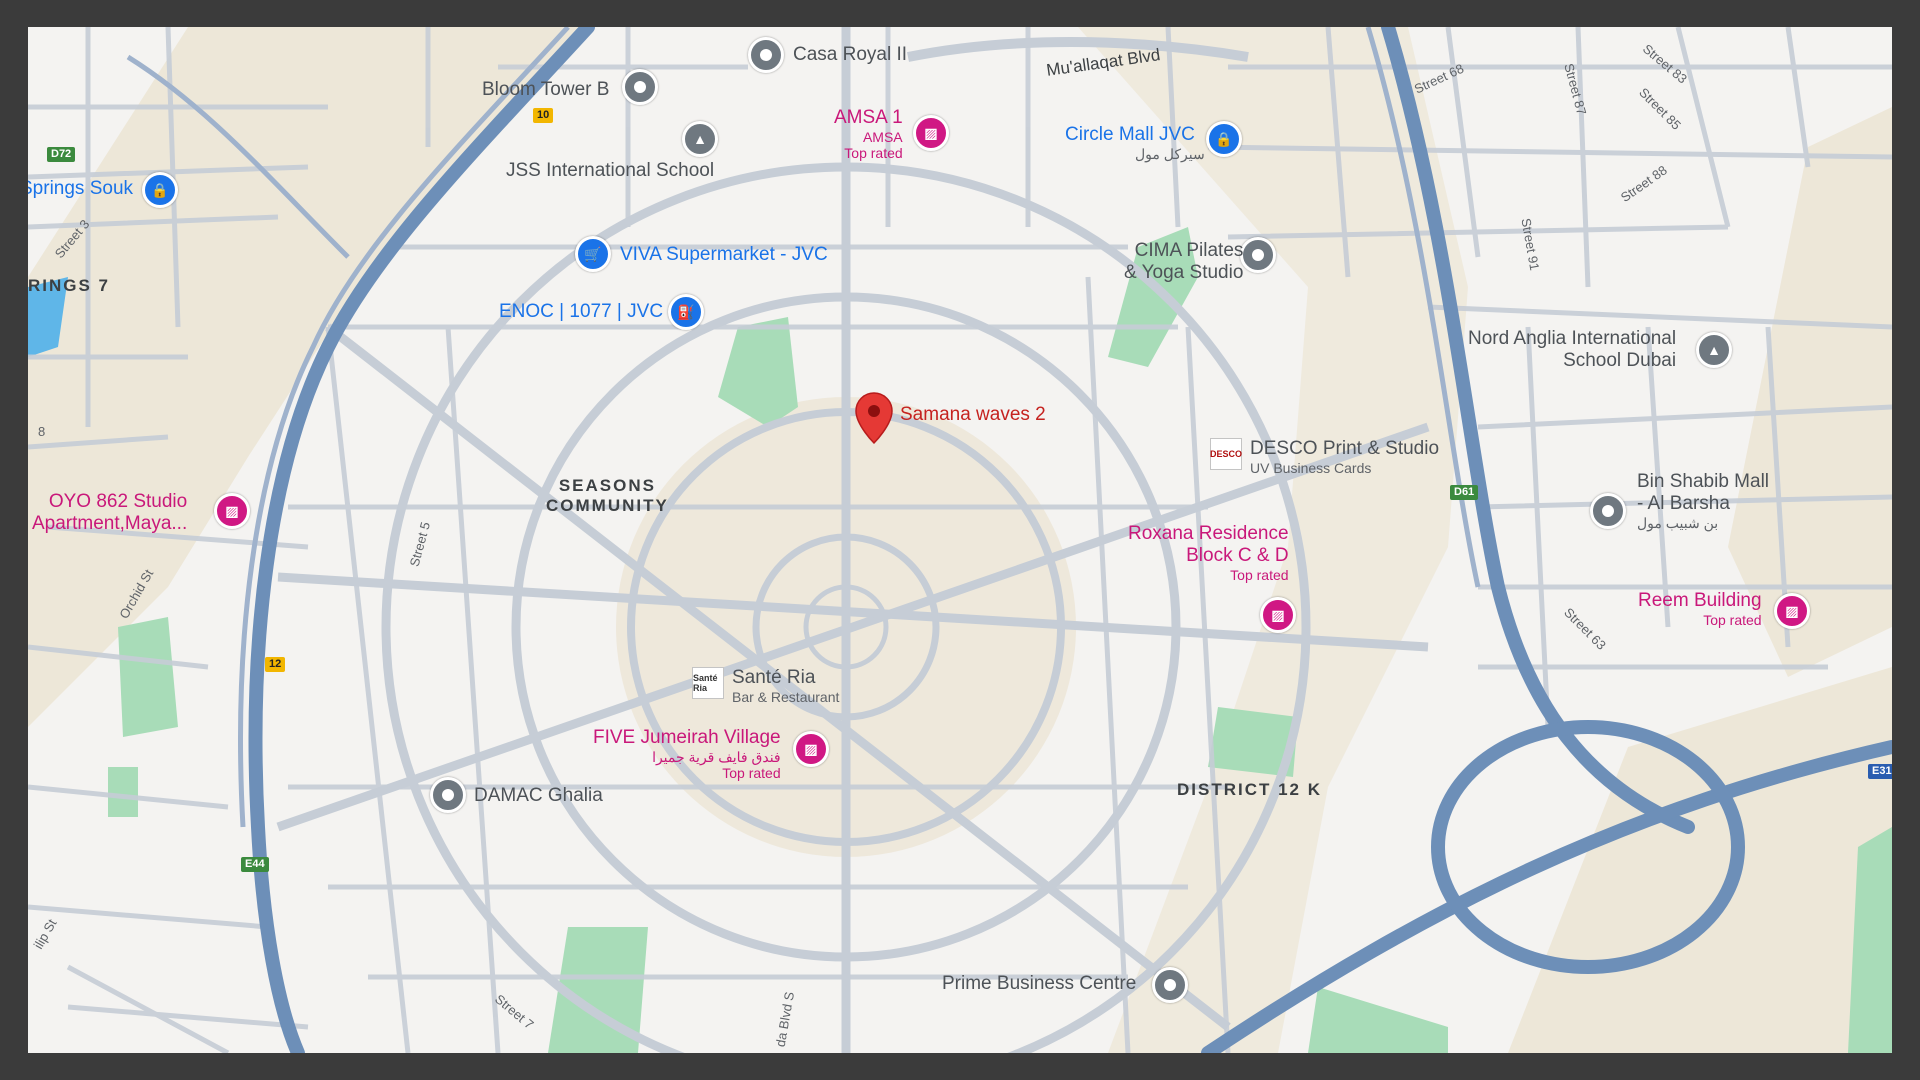 Image resolution: width=1920 pixels, height=1080 pixels. Describe the element at coordinates (1572, 338) in the screenshot. I see `poi-nord-anglia-line1: Nord Anglia International` at that location.